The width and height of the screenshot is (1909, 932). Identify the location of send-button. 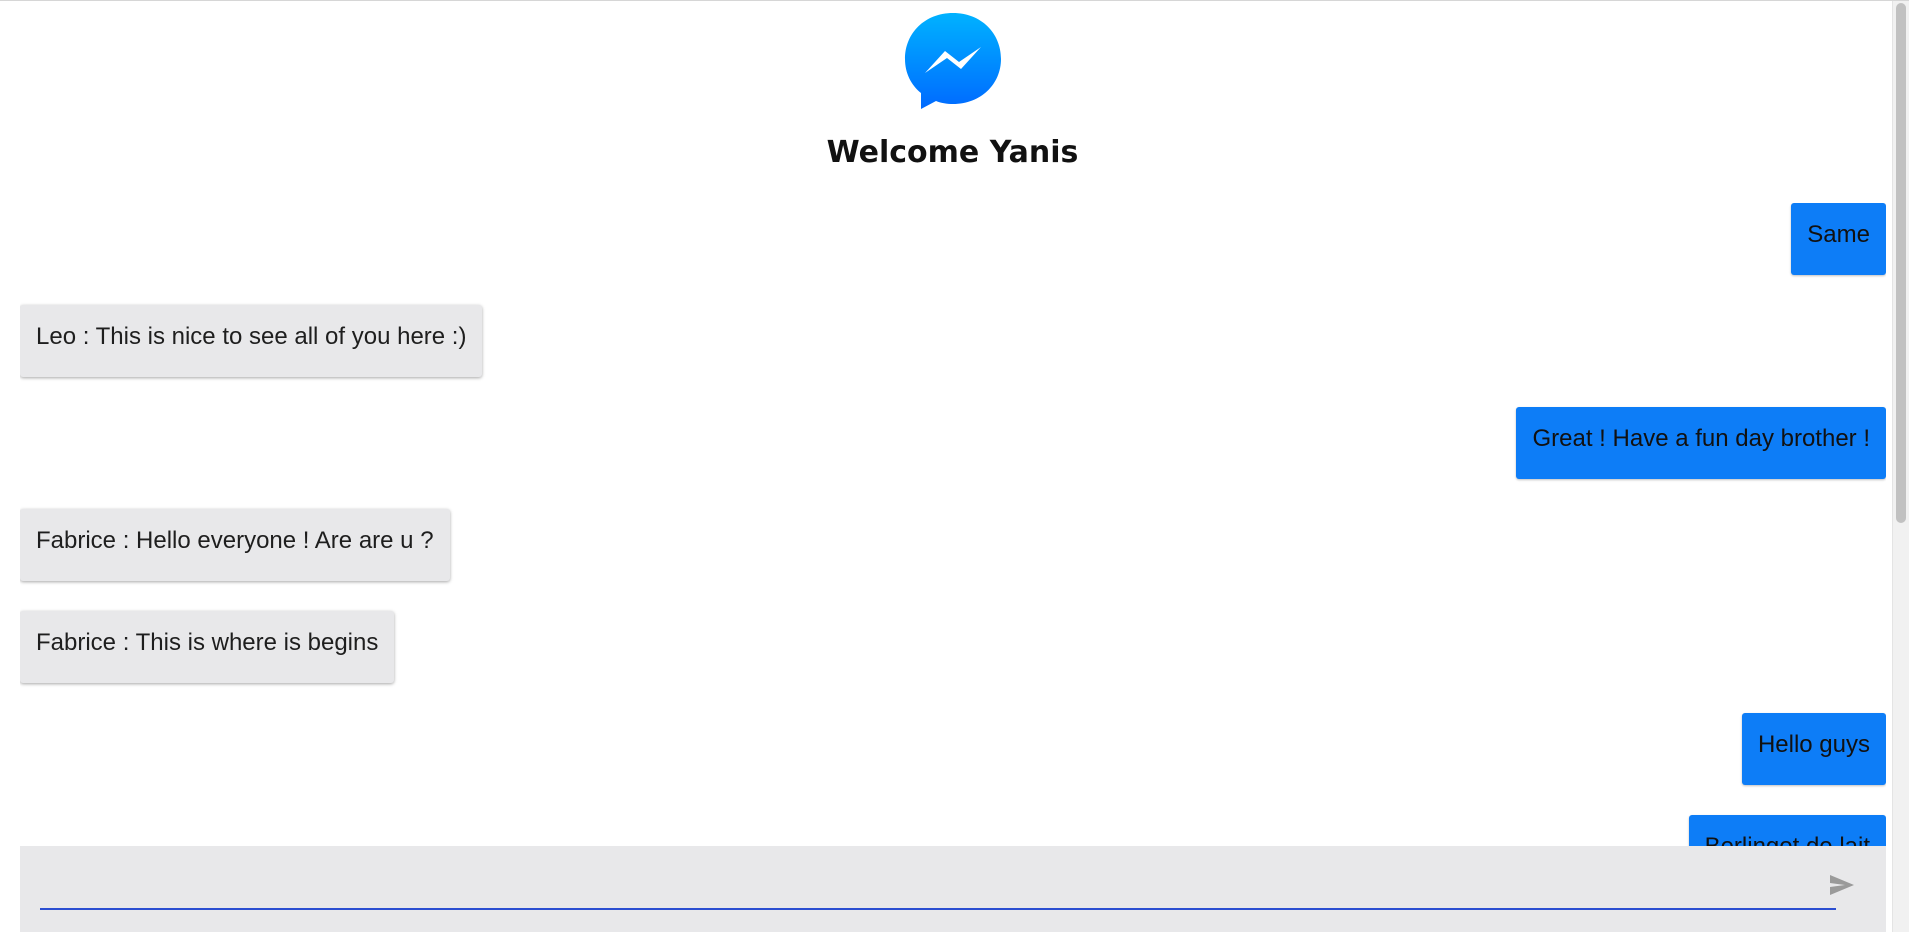
(1842, 885).